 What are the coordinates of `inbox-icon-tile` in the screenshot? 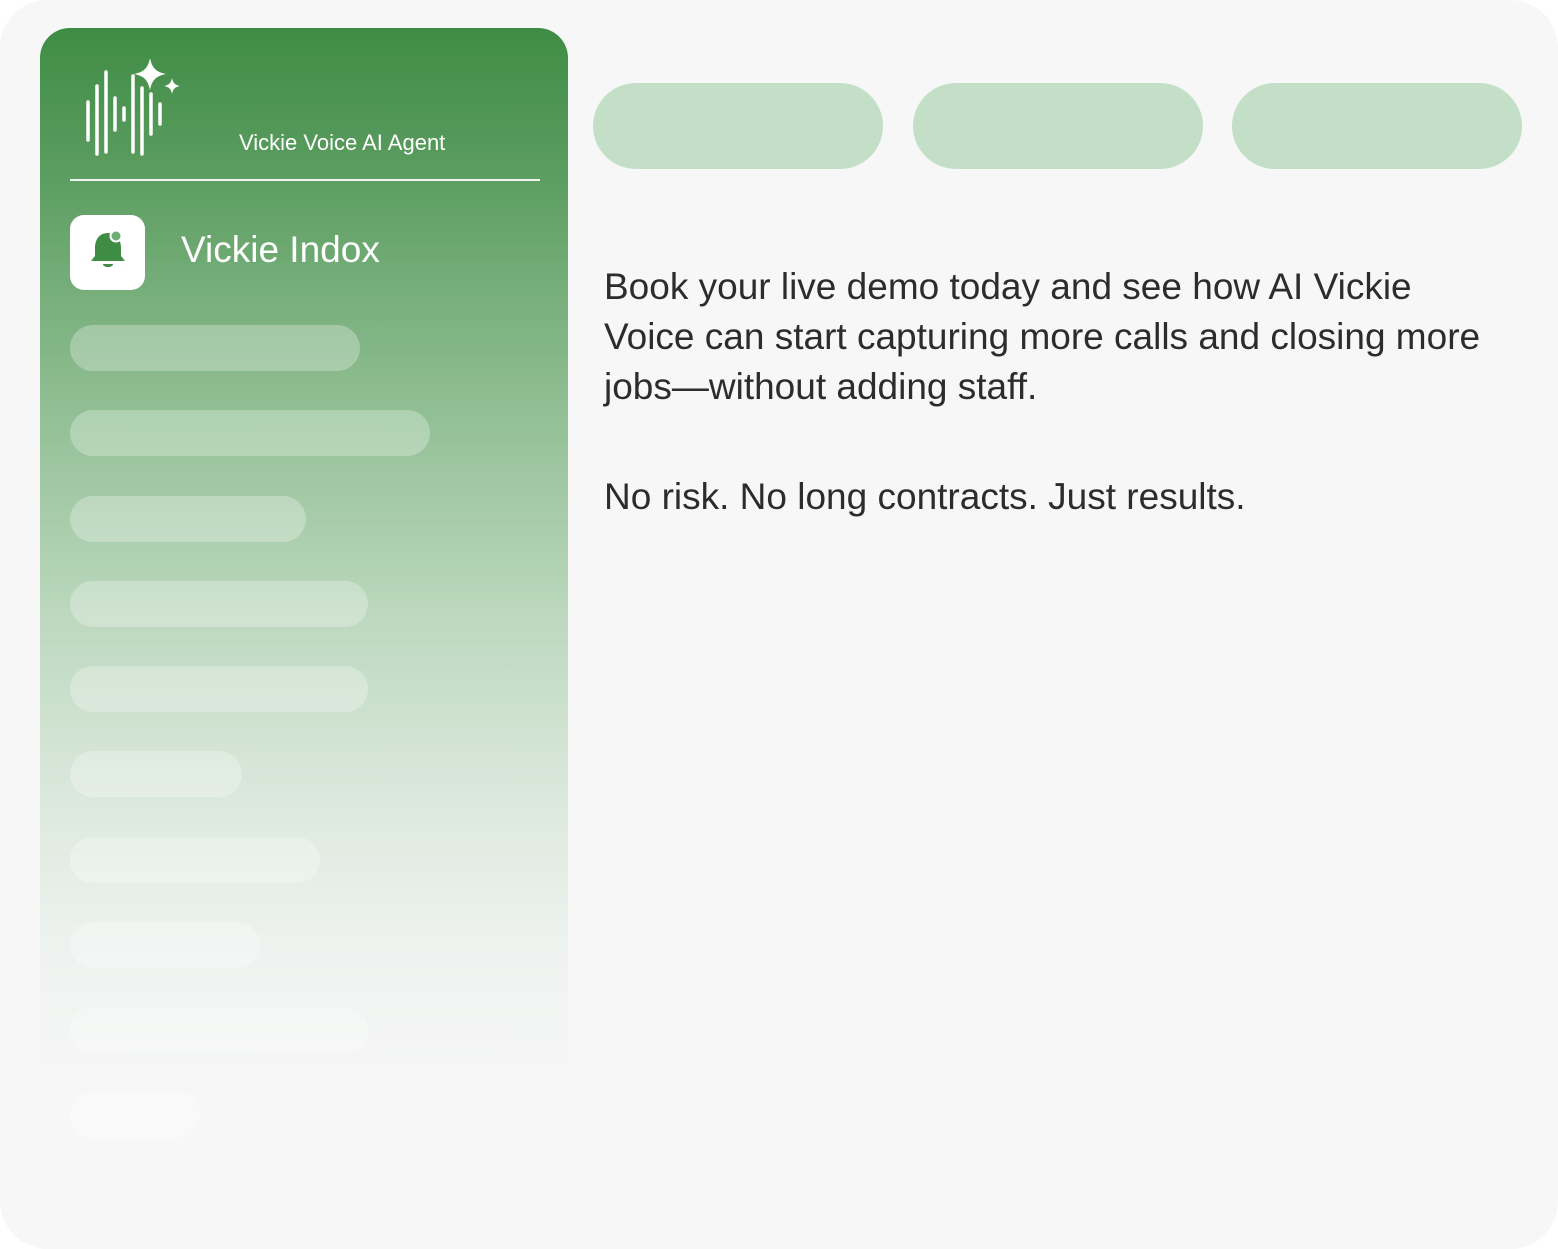 It's located at (107, 252).